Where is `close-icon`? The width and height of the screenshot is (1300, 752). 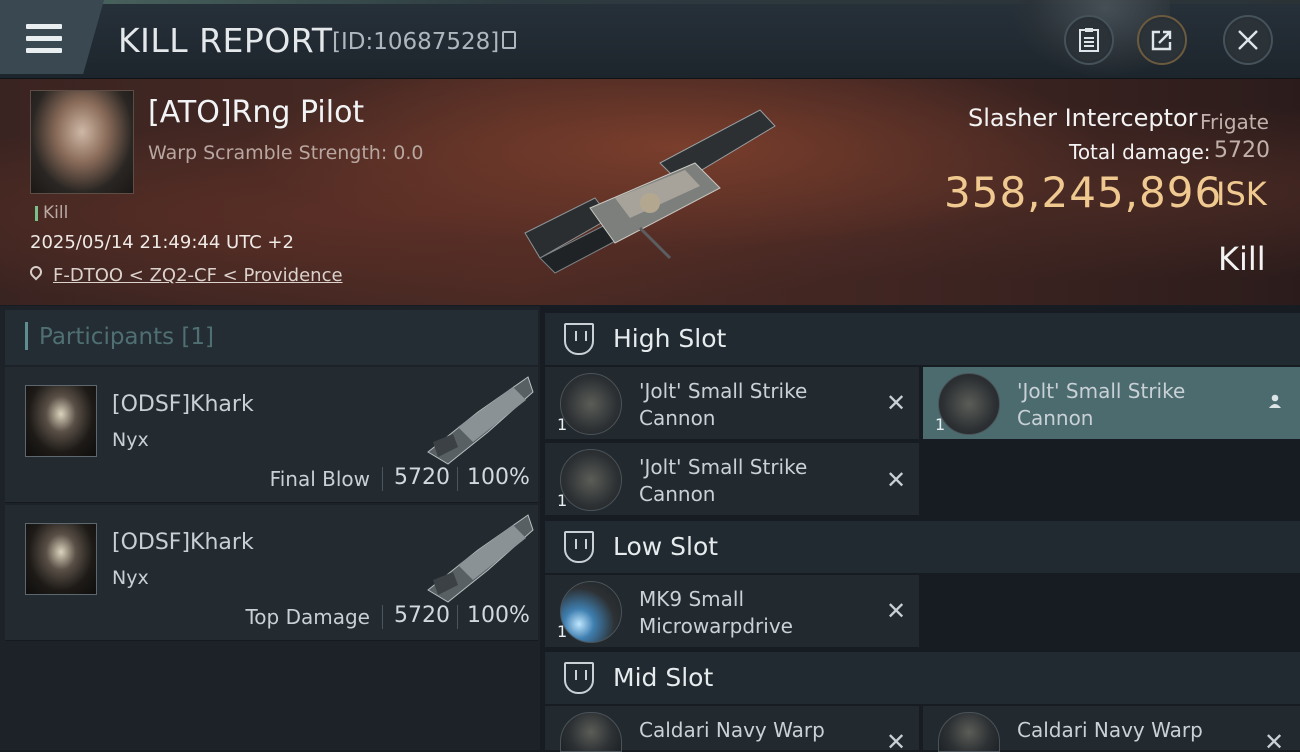 close-icon is located at coordinates (1248, 40).